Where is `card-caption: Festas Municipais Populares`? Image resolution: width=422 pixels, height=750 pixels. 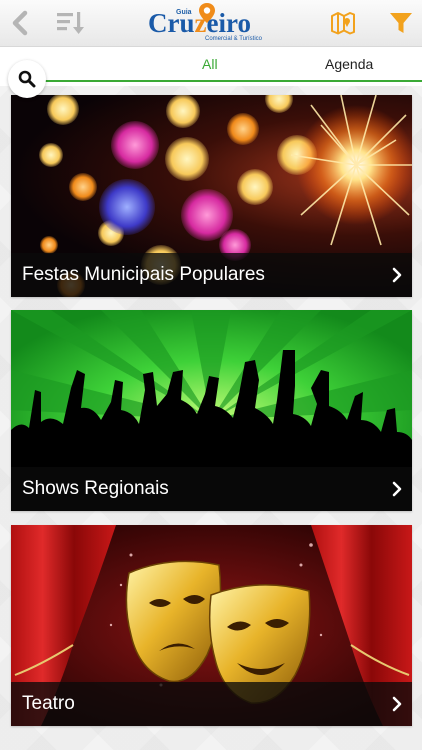 card-caption: Festas Municipais Populares is located at coordinates (211, 275).